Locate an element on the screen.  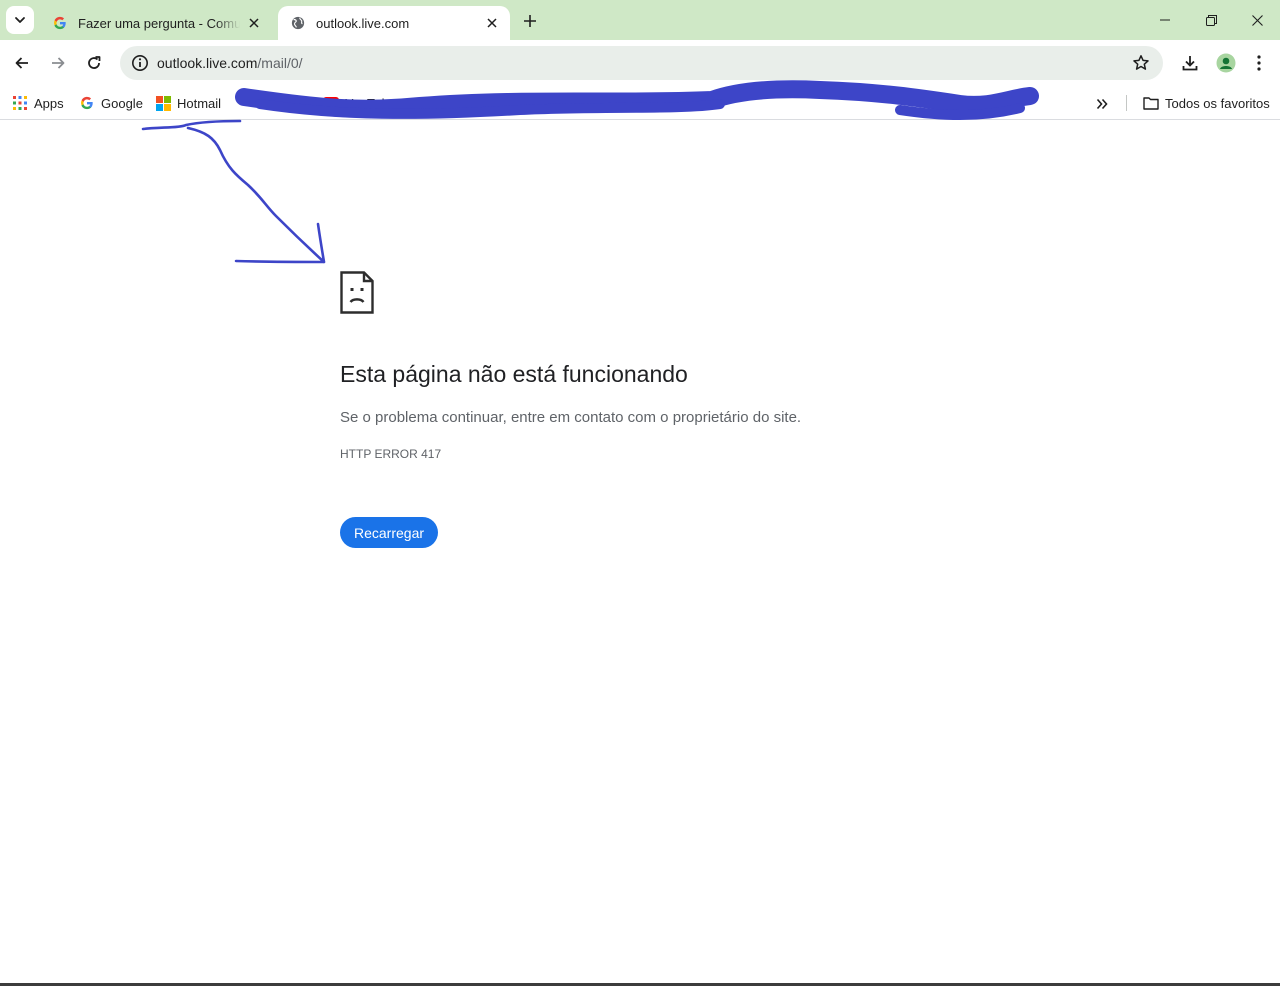
error-title: Esta página não está funcionando is located at coordinates (514, 374).